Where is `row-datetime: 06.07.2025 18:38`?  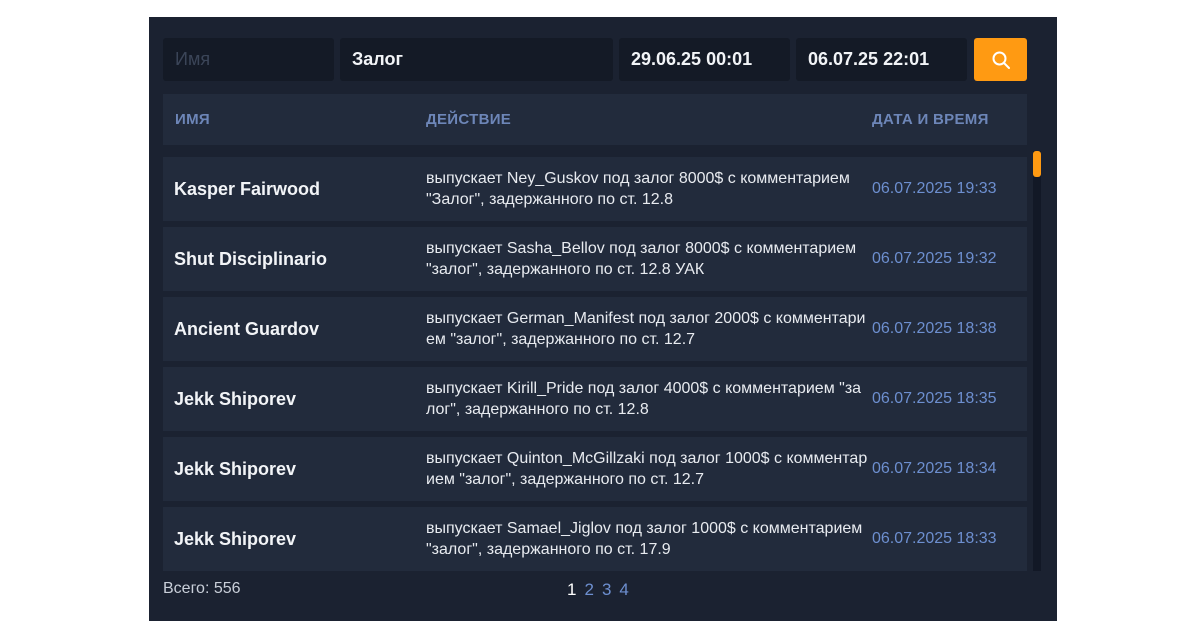
row-datetime: 06.07.2025 18:38 is located at coordinates (934, 328).